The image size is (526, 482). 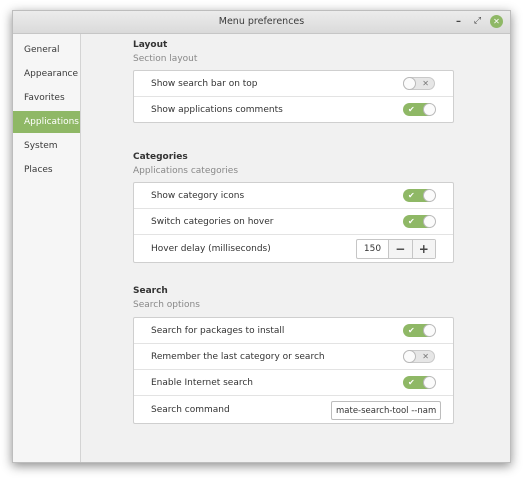 What do you see at coordinates (419, 83) in the screenshot?
I see `show-search-bar-on-top-toggle: ✕` at bounding box center [419, 83].